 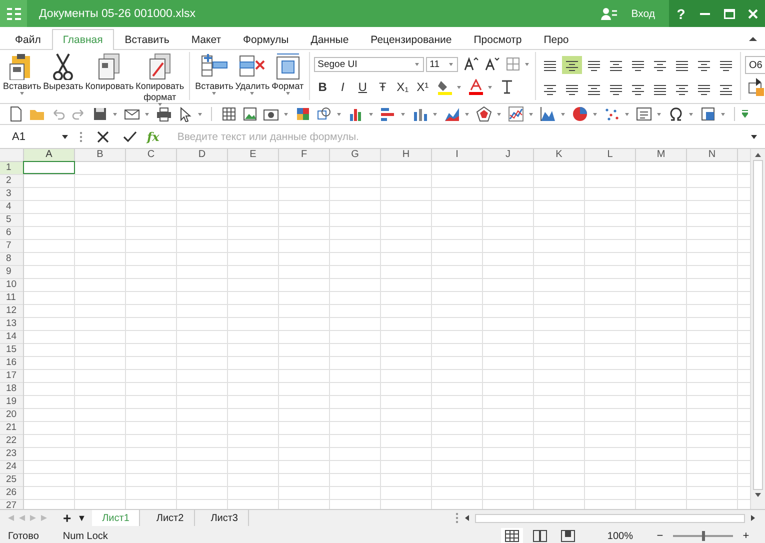 I want to click on scroll-up-icon, so click(x=758, y=155).